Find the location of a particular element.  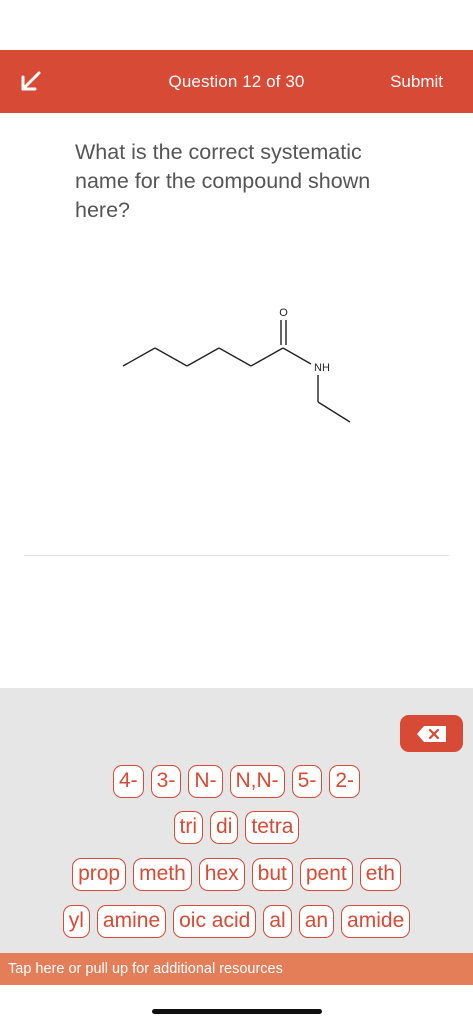

key-meth: meth is located at coordinates (162, 874).